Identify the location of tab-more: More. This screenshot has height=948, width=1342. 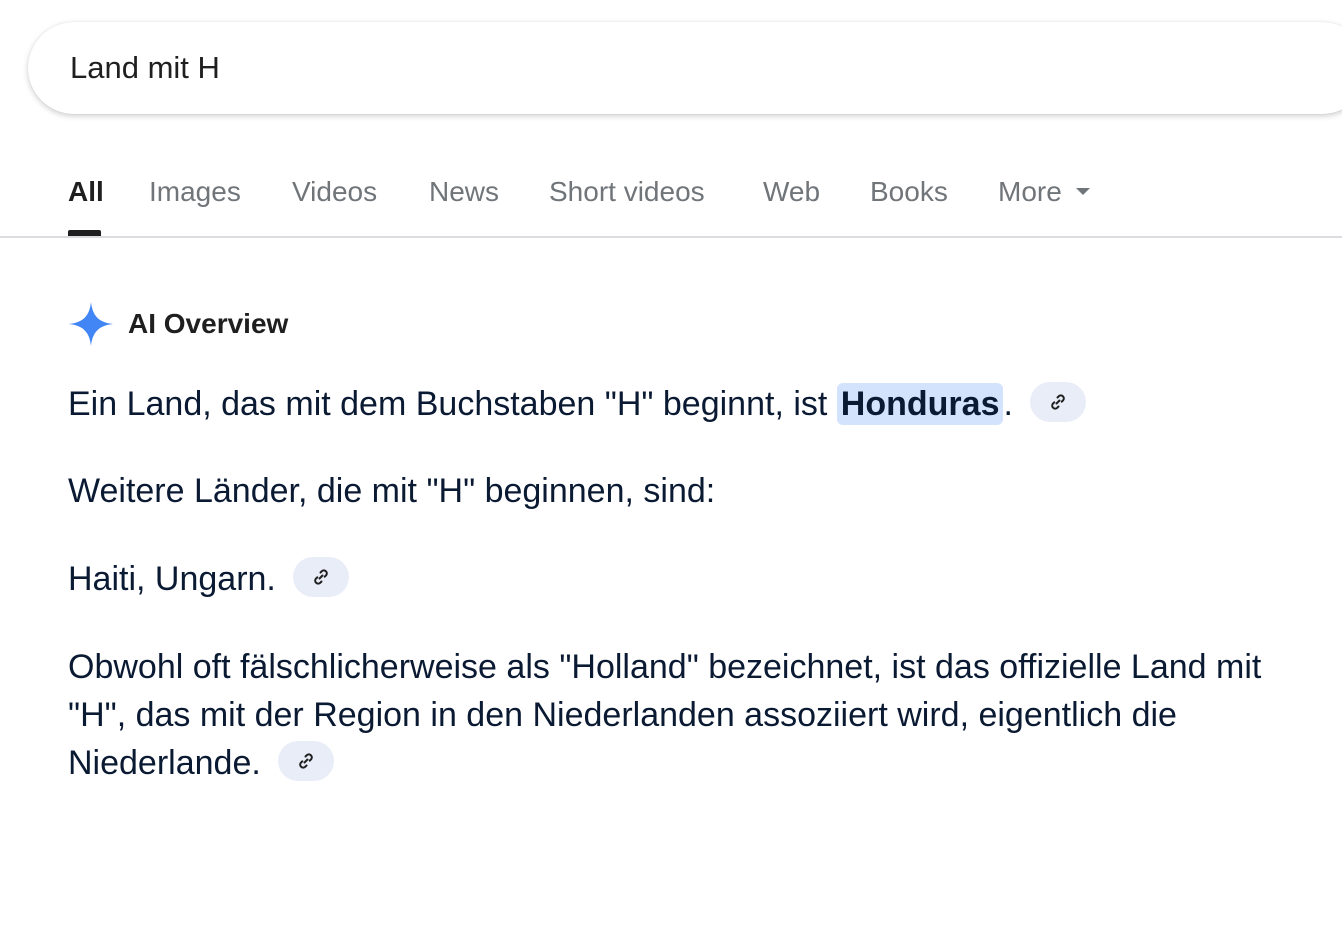
(1044, 192).